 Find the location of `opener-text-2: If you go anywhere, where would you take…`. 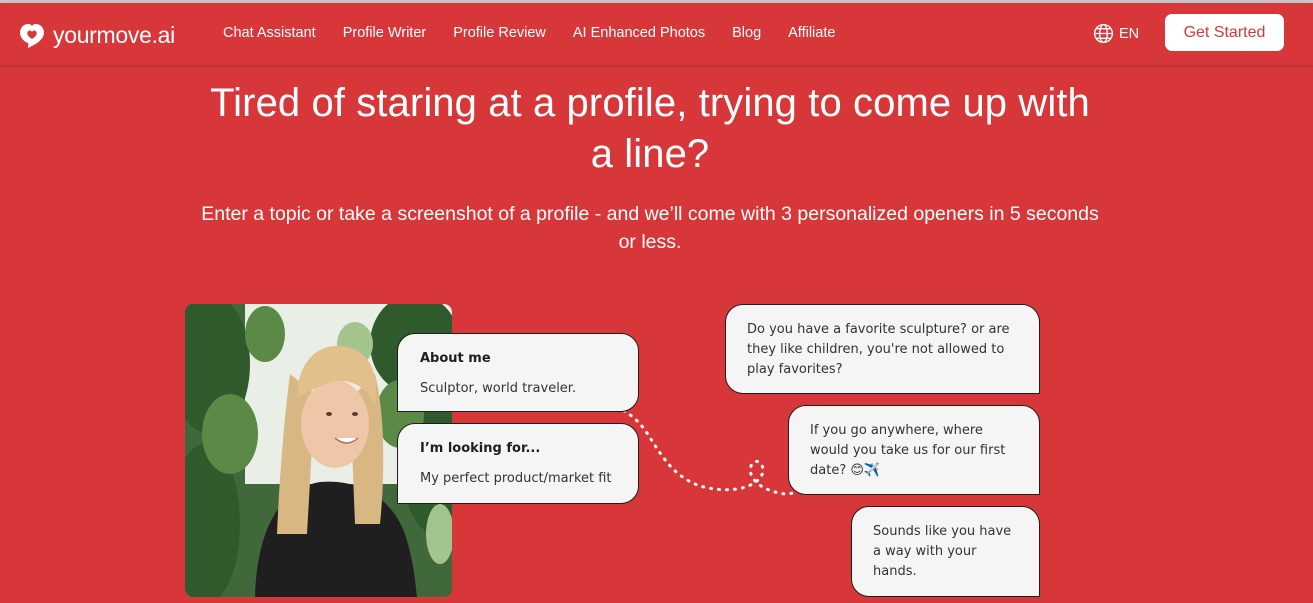

opener-text-2: If you go anywhere, where would you take… is located at coordinates (908, 450).